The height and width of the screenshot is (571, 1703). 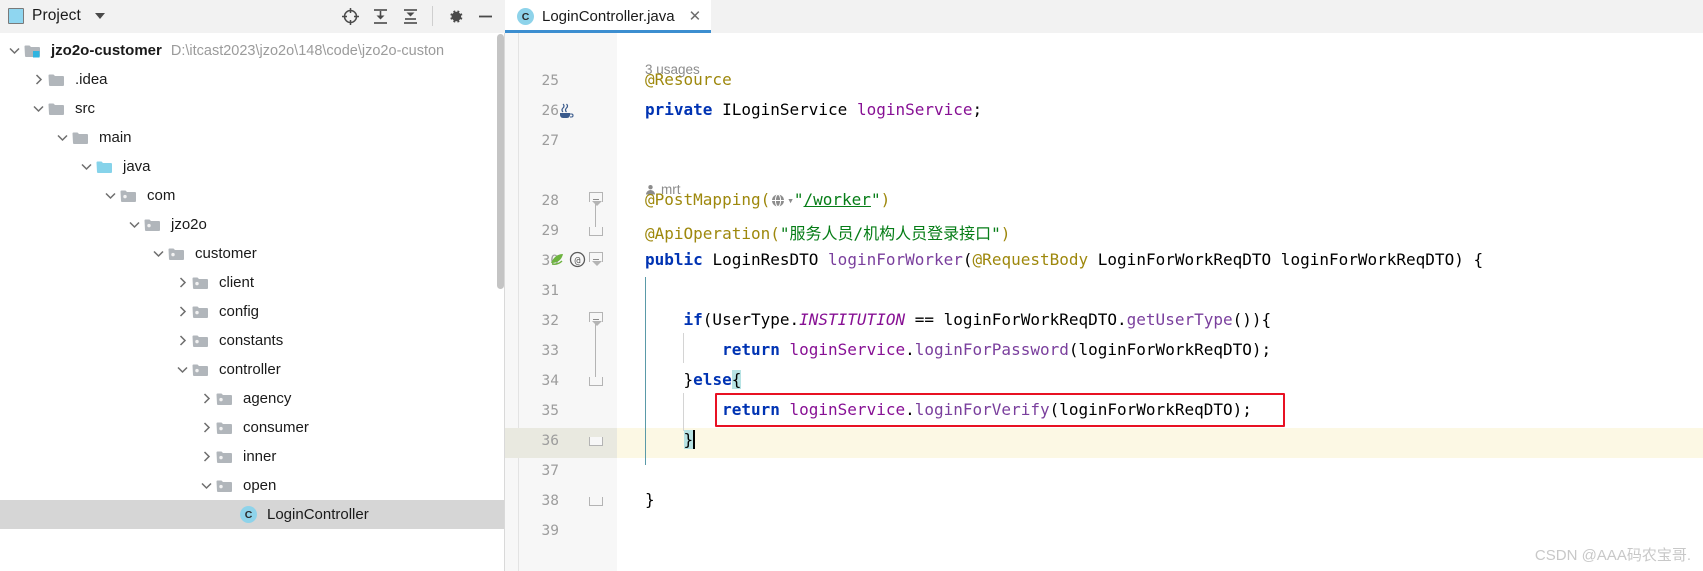 I want to click on tree-item-label: controller, so click(x=250, y=369).